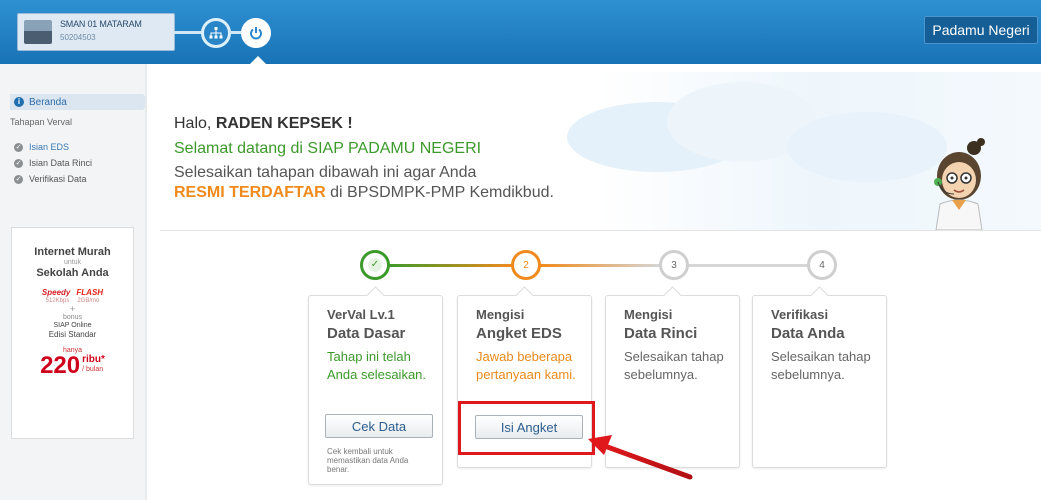  What do you see at coordinates (72, 252) in the screenshot?
I see `ad-title: Internet Murah` at bounding box center [72, 252].